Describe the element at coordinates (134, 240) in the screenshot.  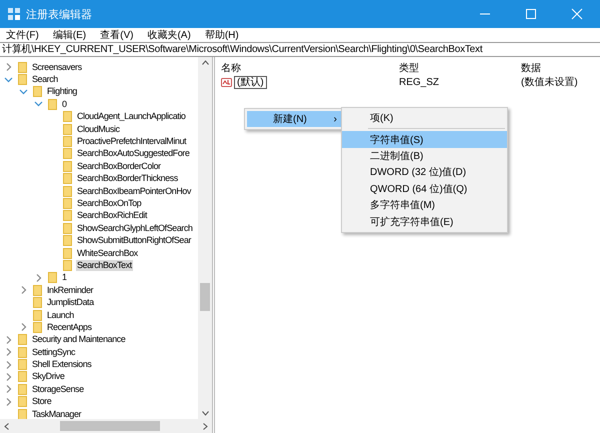
I see `tree-item: ShowSubmitButtonRightOfSear` at that location.